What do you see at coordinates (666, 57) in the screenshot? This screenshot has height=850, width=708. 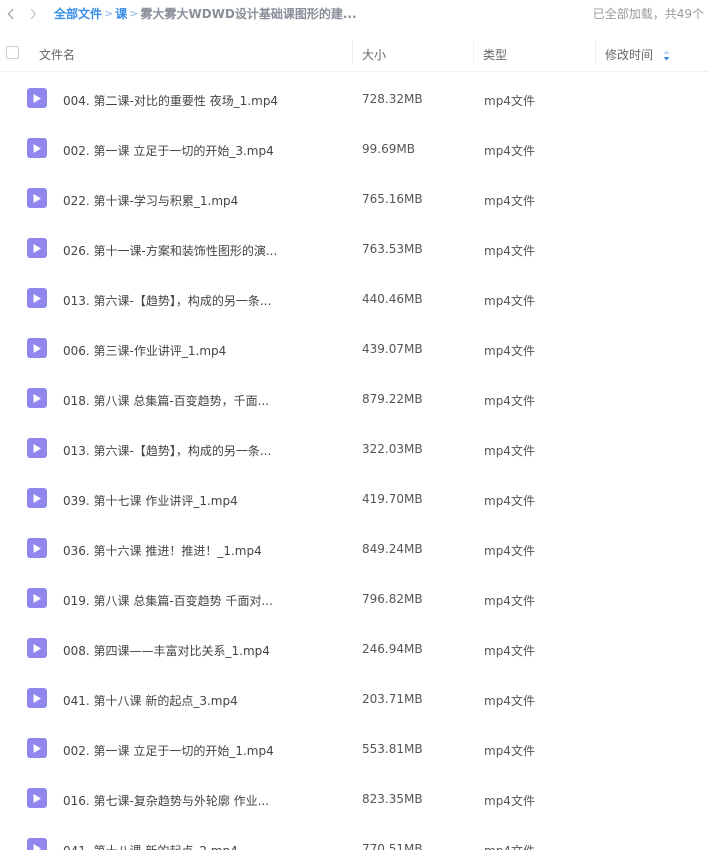 I see `sort-descending-icon` at bounding box center [666, 57].